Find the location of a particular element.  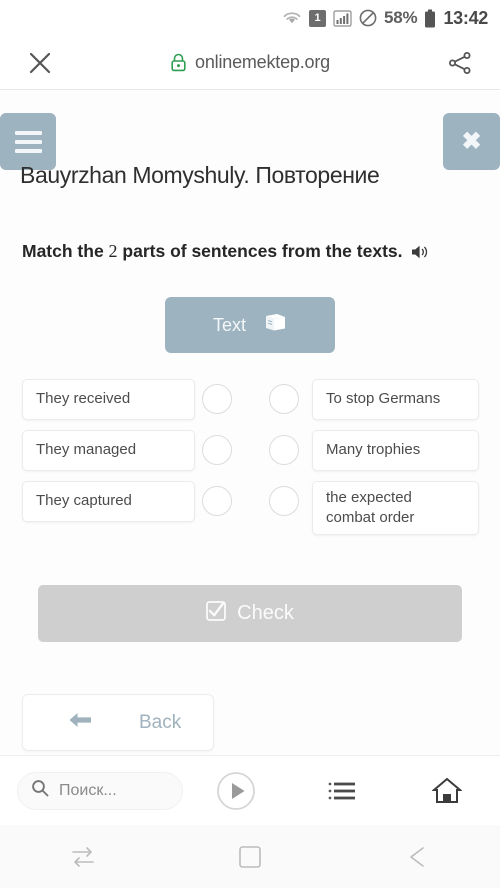

browser-close-button is located at coordinates (40, 63).